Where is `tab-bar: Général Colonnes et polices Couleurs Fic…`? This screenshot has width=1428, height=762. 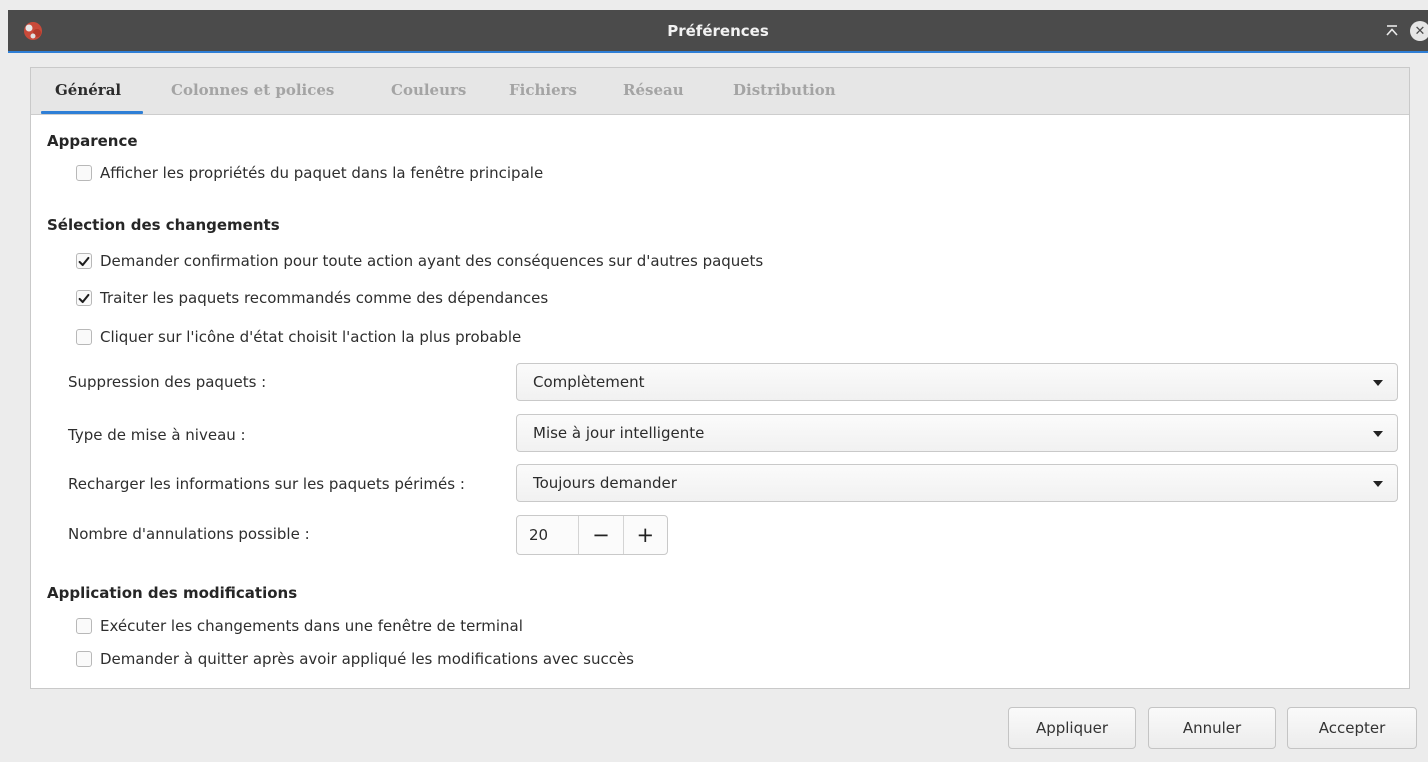 tab-bar: Général Colonnes et polices Couleurs Fic… is located at coordinates (720, 91).